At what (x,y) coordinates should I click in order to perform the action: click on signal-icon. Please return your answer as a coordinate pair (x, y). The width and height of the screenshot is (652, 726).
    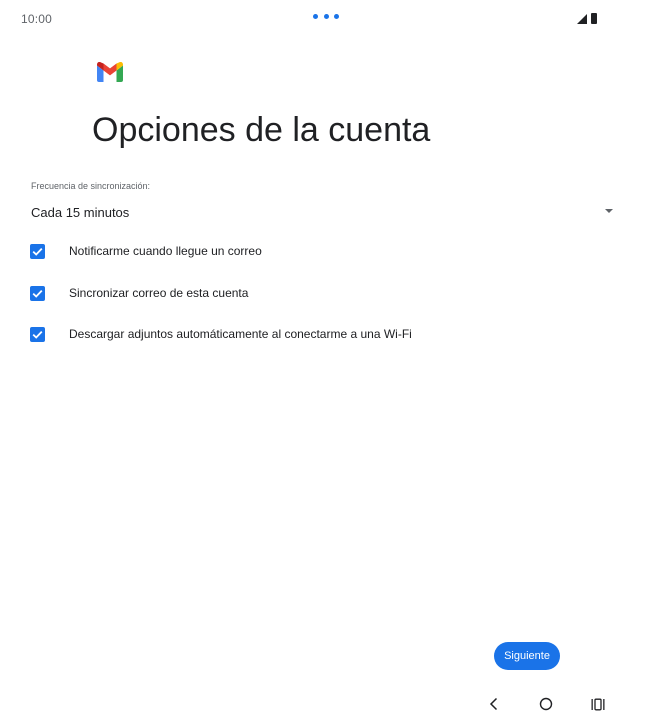
    Looking at the image, I should click on (582, 19).